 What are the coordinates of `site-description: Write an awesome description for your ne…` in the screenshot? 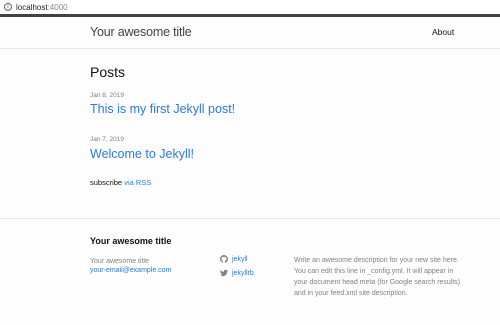 It's located at (377, 277).